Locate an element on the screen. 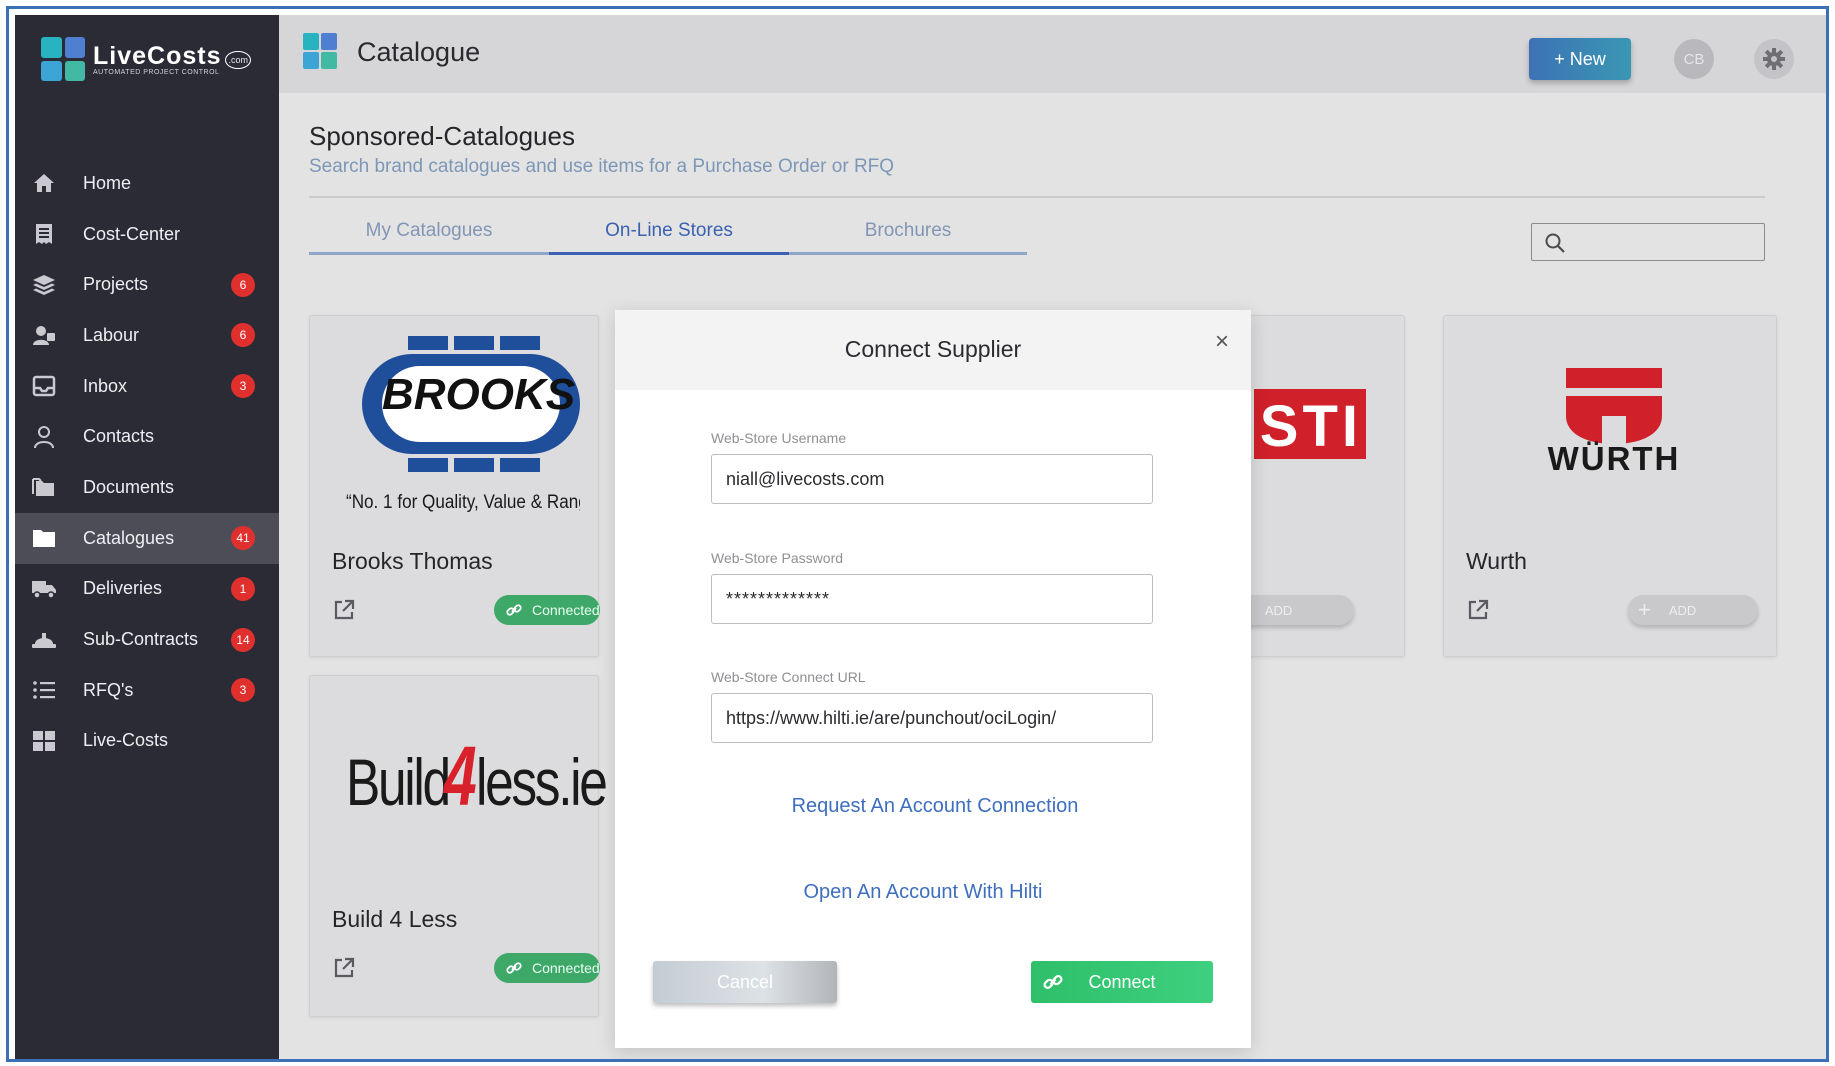 This screenshot has height=1066, width=1835. tab-brochures: Brochures is located at coordinates (908, 230).